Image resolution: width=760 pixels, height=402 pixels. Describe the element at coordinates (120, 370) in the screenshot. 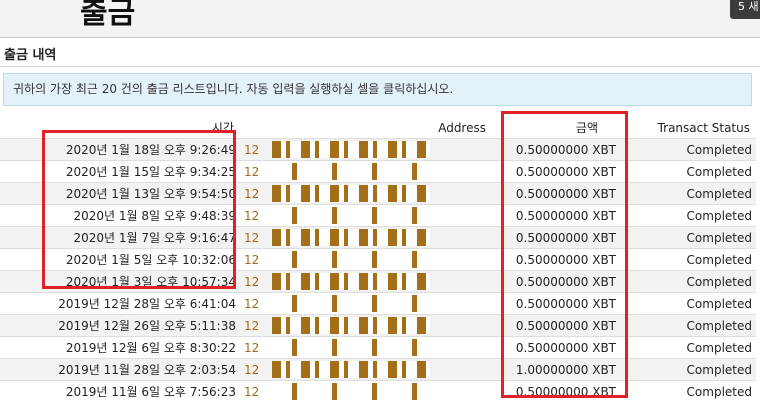

I see `cell-time: 2019년 11월 28일 오후 2:03:54` at that location.